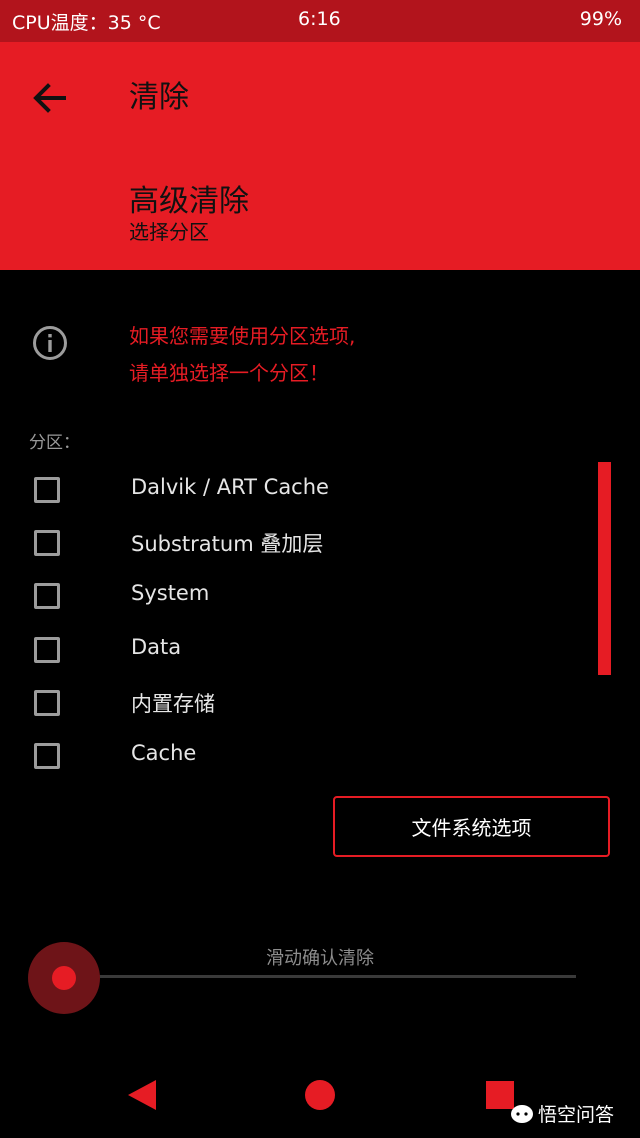  I want to click on section-title: 高级清除, so click(189, 201).